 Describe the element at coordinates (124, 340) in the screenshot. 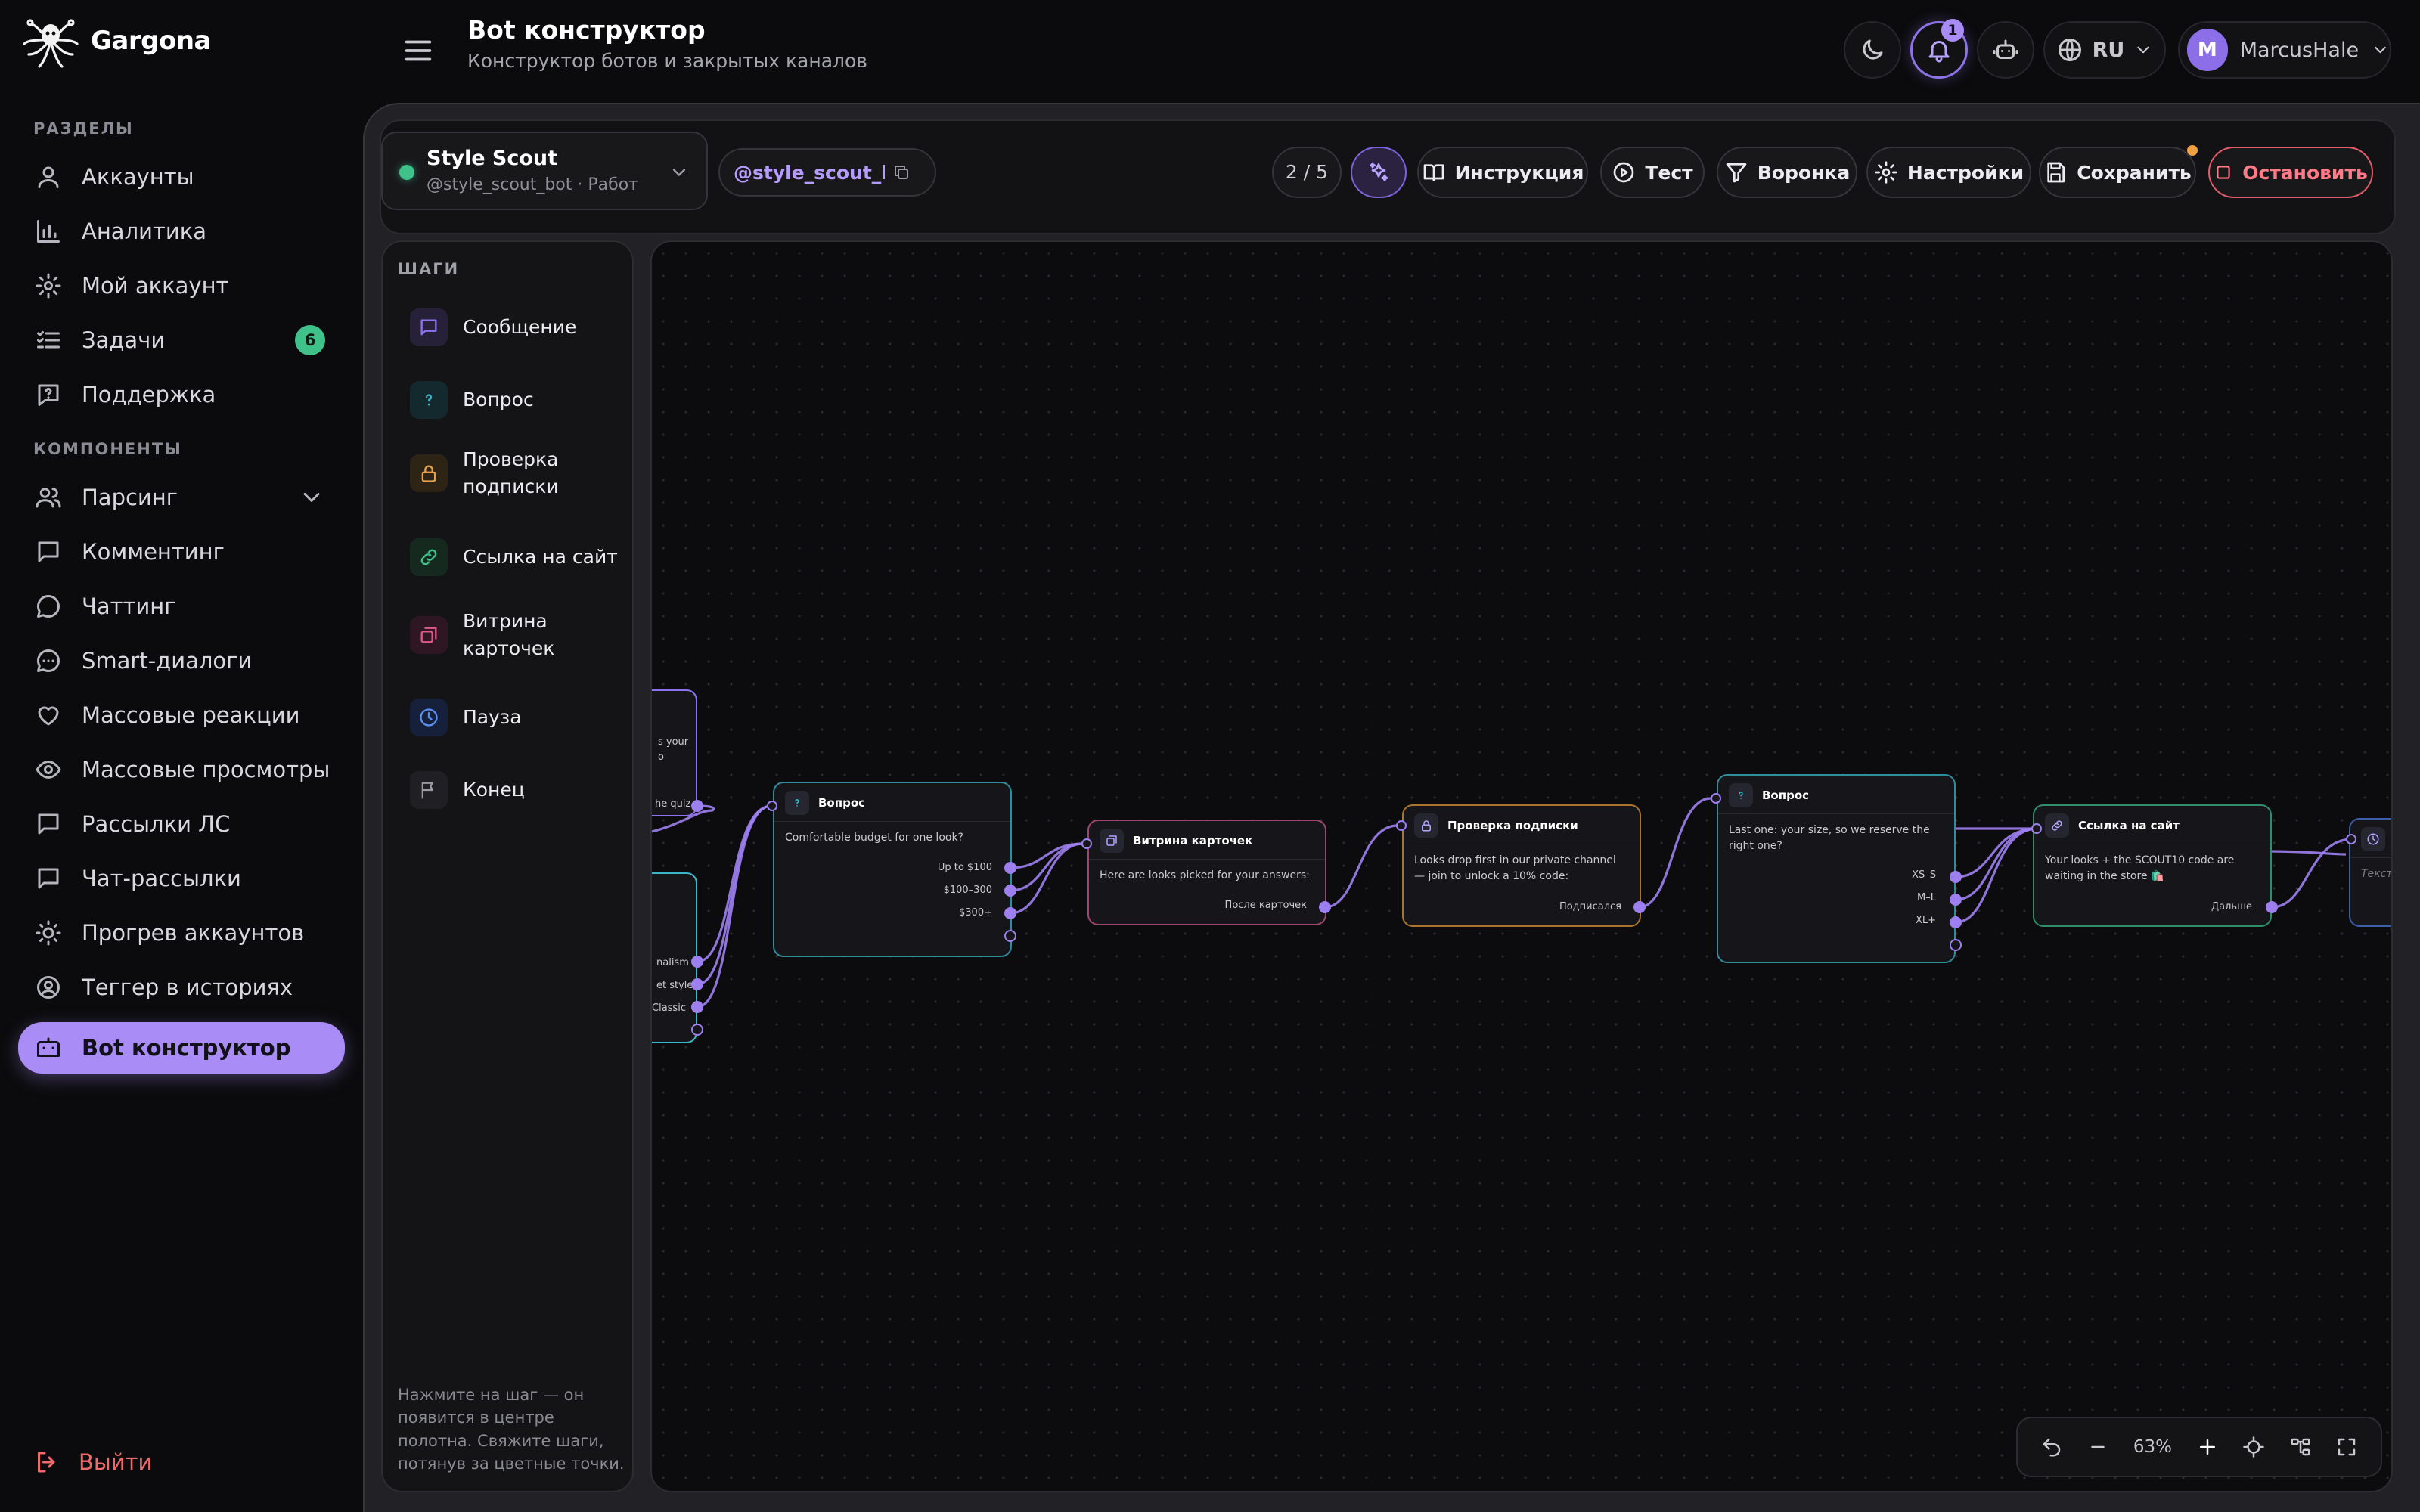

I see `sidebar-item-label: Задачи` at that location.